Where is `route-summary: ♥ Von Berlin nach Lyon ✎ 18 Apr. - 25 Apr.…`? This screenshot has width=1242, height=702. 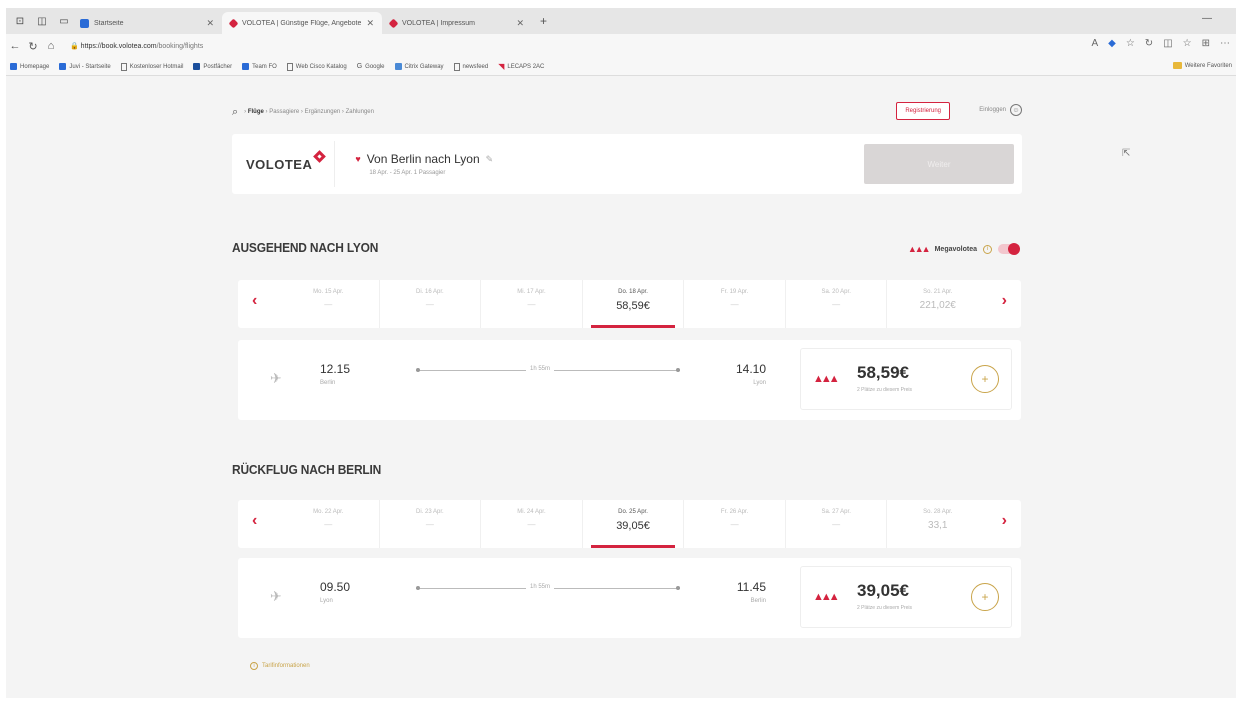
route-summary: ♥ Von Berlin nach Lyon ✎ 18 Apr. - 25 Apr.… is located at coordinates (424, 164).